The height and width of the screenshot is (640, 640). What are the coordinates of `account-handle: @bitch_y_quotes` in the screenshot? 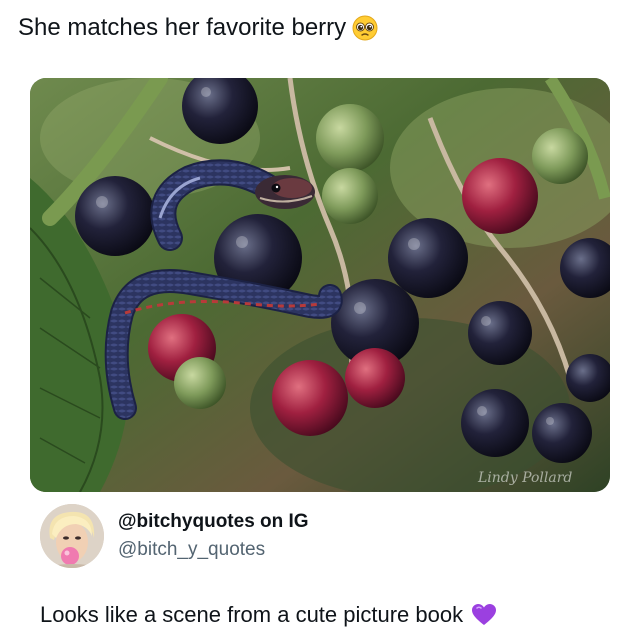 It's located at (191, 550).